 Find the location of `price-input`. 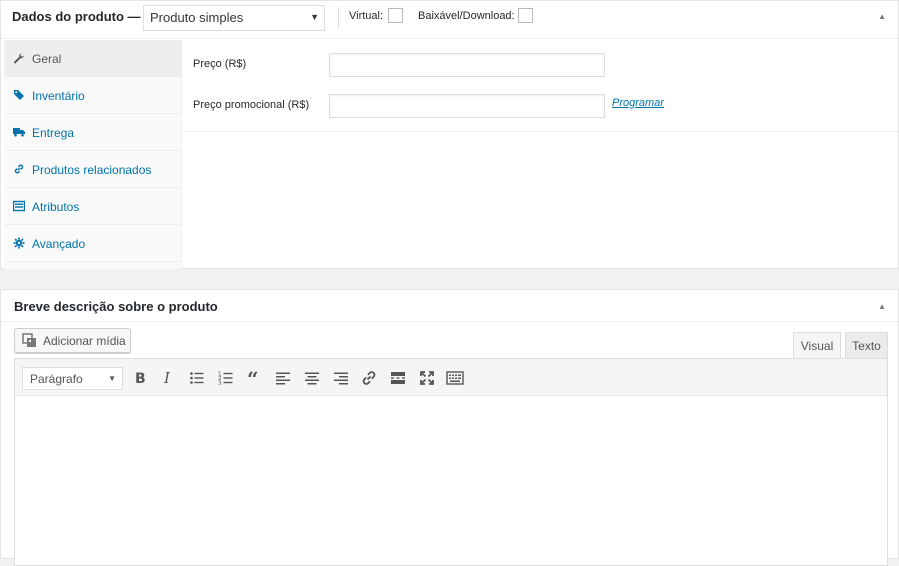

price-input is located at coordinates (467, 65).